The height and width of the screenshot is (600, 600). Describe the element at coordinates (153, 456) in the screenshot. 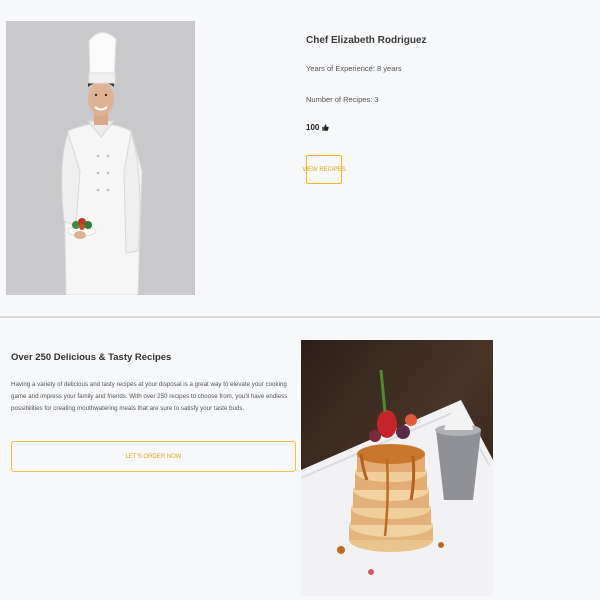

I see `order-now-button: LET'S ORDER NOW` at that location.